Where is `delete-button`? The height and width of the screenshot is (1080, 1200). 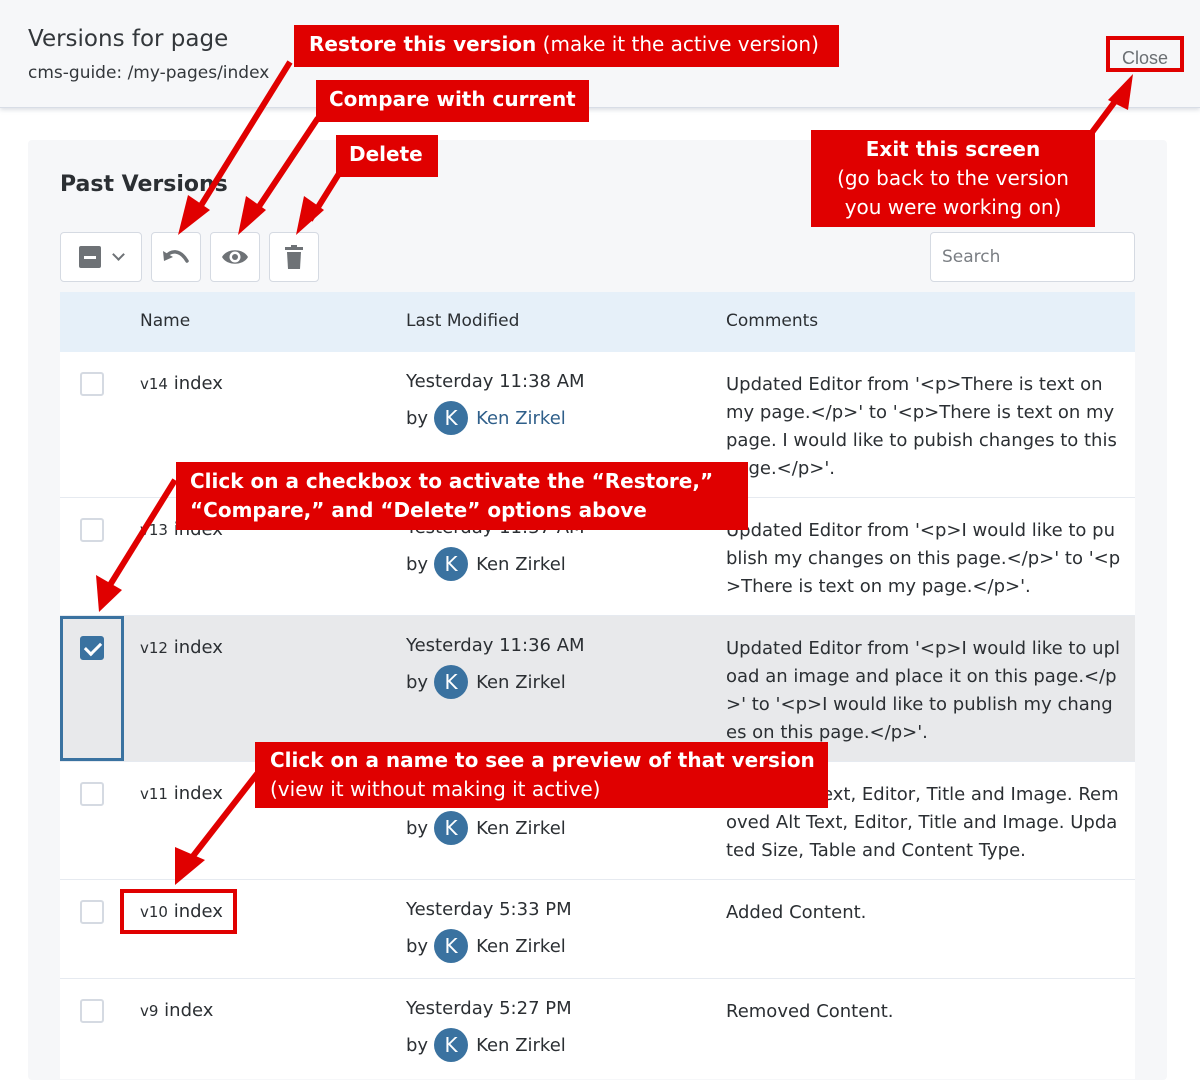
delete-button is located at coordinates (294, 257).